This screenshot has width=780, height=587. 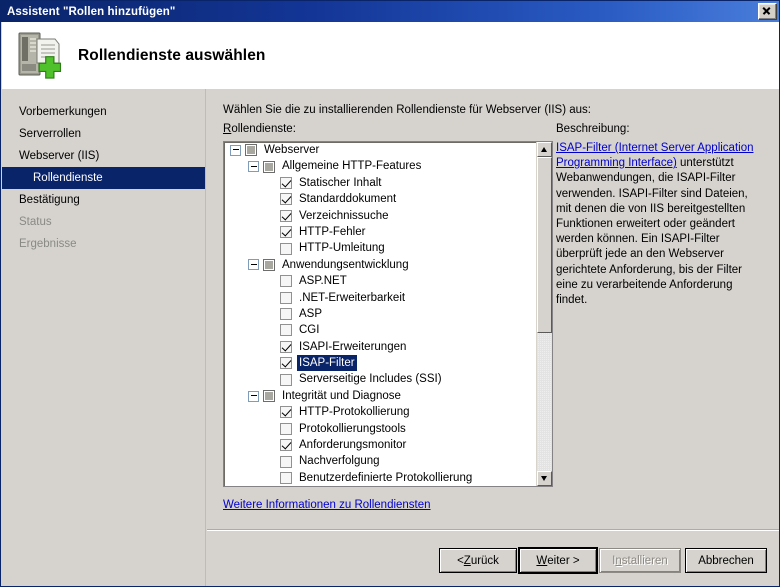 What do you see at coordinates (340, 182) in the screenshot?
I see `tree-item-label: Statischer Inhalt` at bounding box center [340, 182].